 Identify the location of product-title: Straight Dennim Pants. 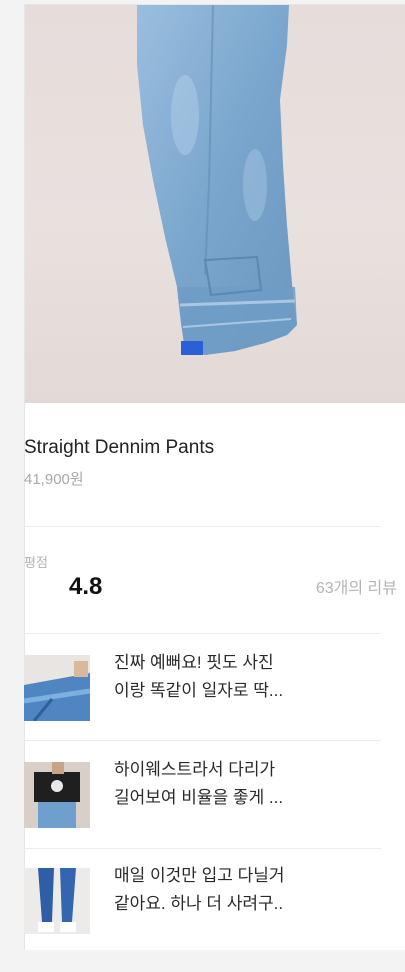
(196, 448).